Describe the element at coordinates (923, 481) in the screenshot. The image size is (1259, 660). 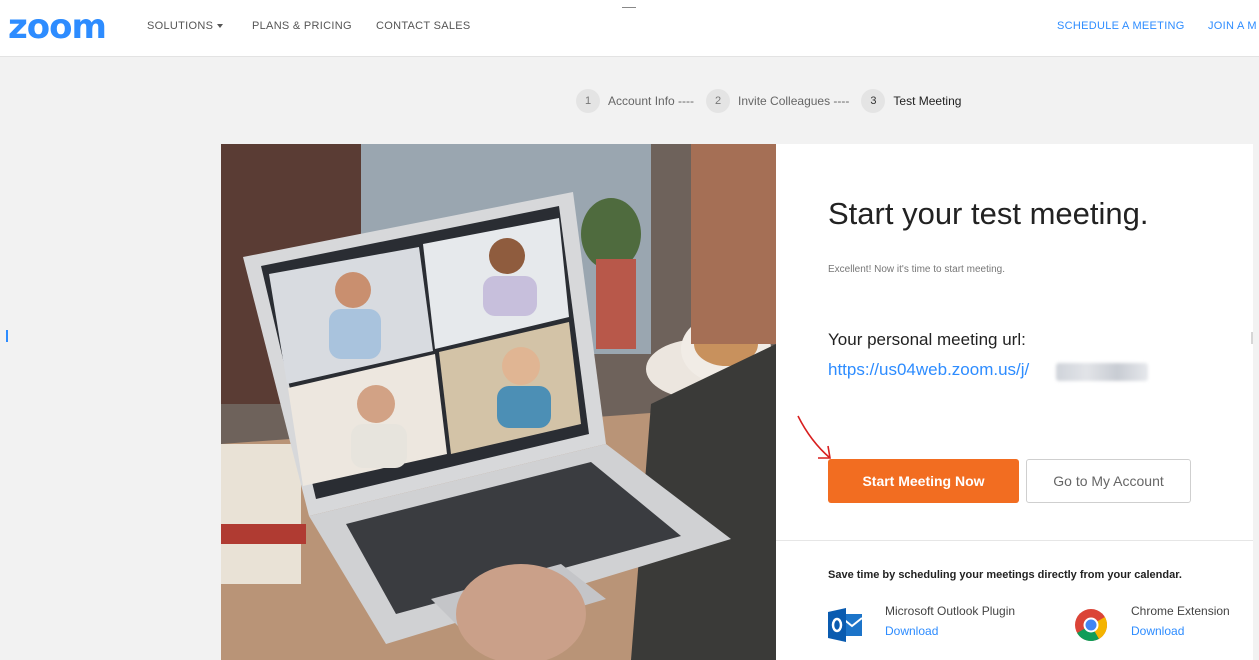
I see `start-meeting-now-button: Start Meeting Now` at that location.